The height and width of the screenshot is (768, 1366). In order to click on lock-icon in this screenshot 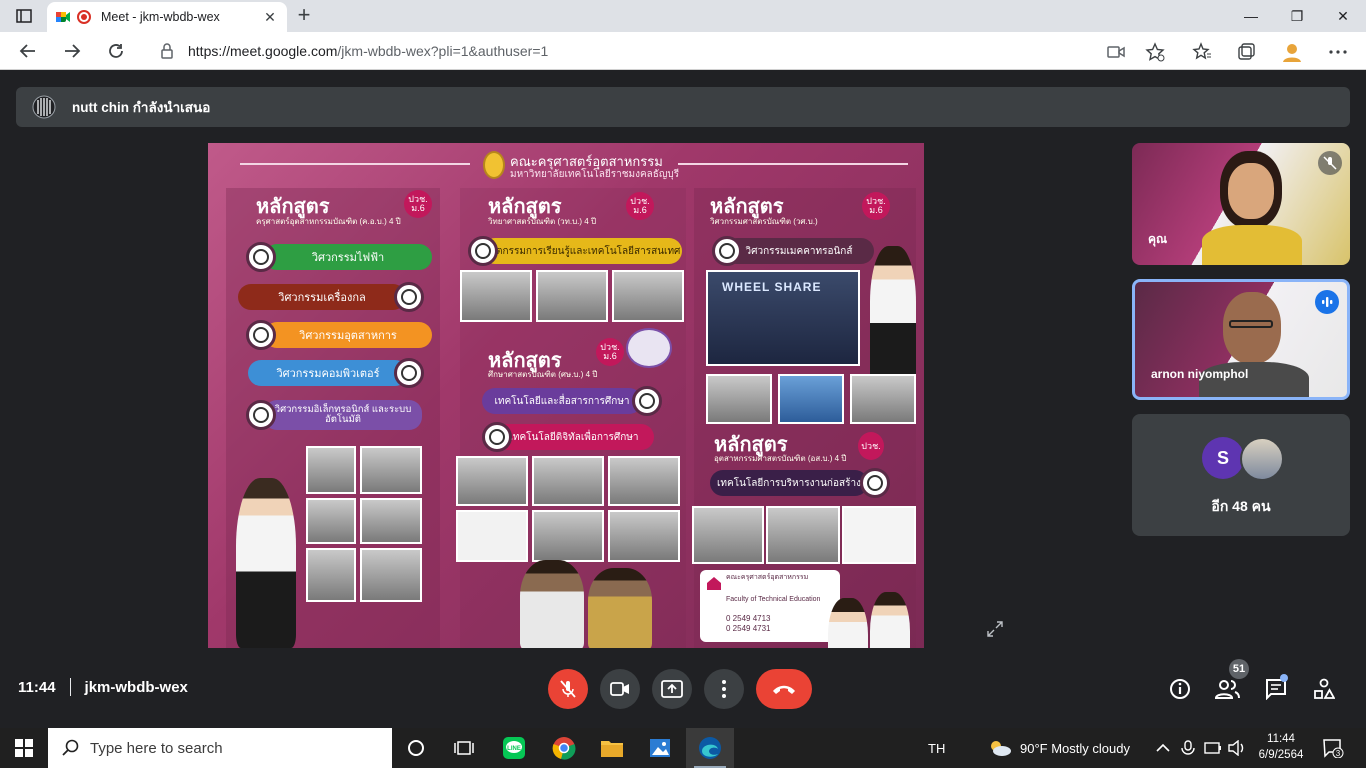, I will do `click(167, 51)`.